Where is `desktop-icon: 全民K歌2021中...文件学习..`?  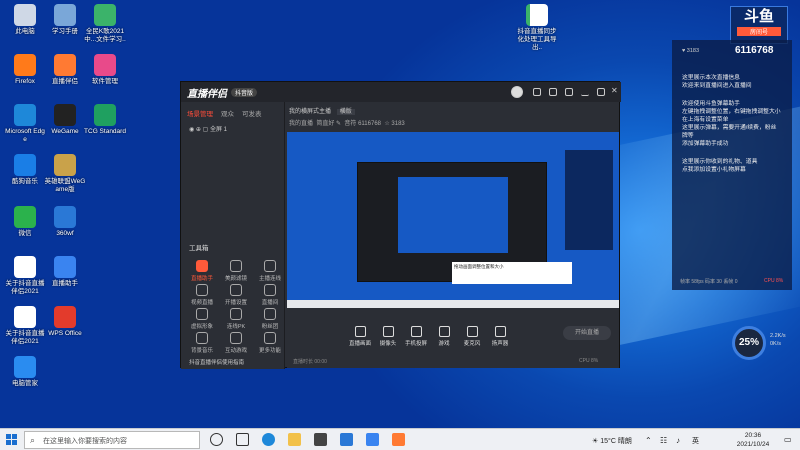 desktop-icon: 全民K歌2021中...文件学习.. is located at coordinates (105, 24).